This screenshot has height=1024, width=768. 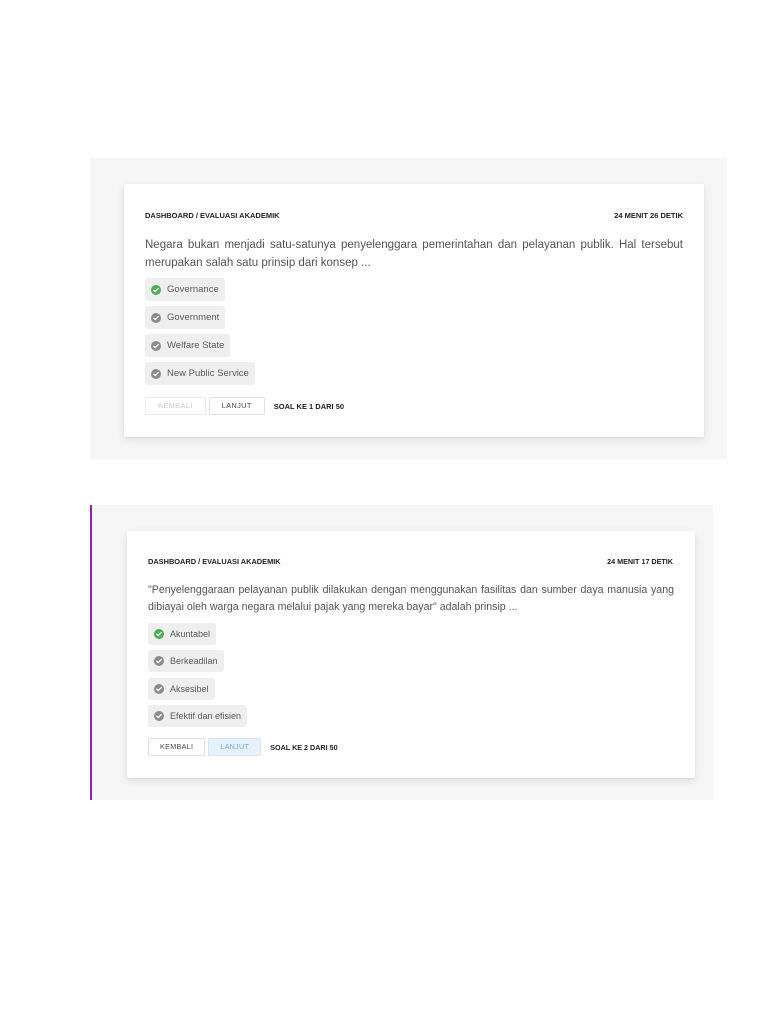 I want to click on answer-option-label: Government, so click(x=193, y=317).